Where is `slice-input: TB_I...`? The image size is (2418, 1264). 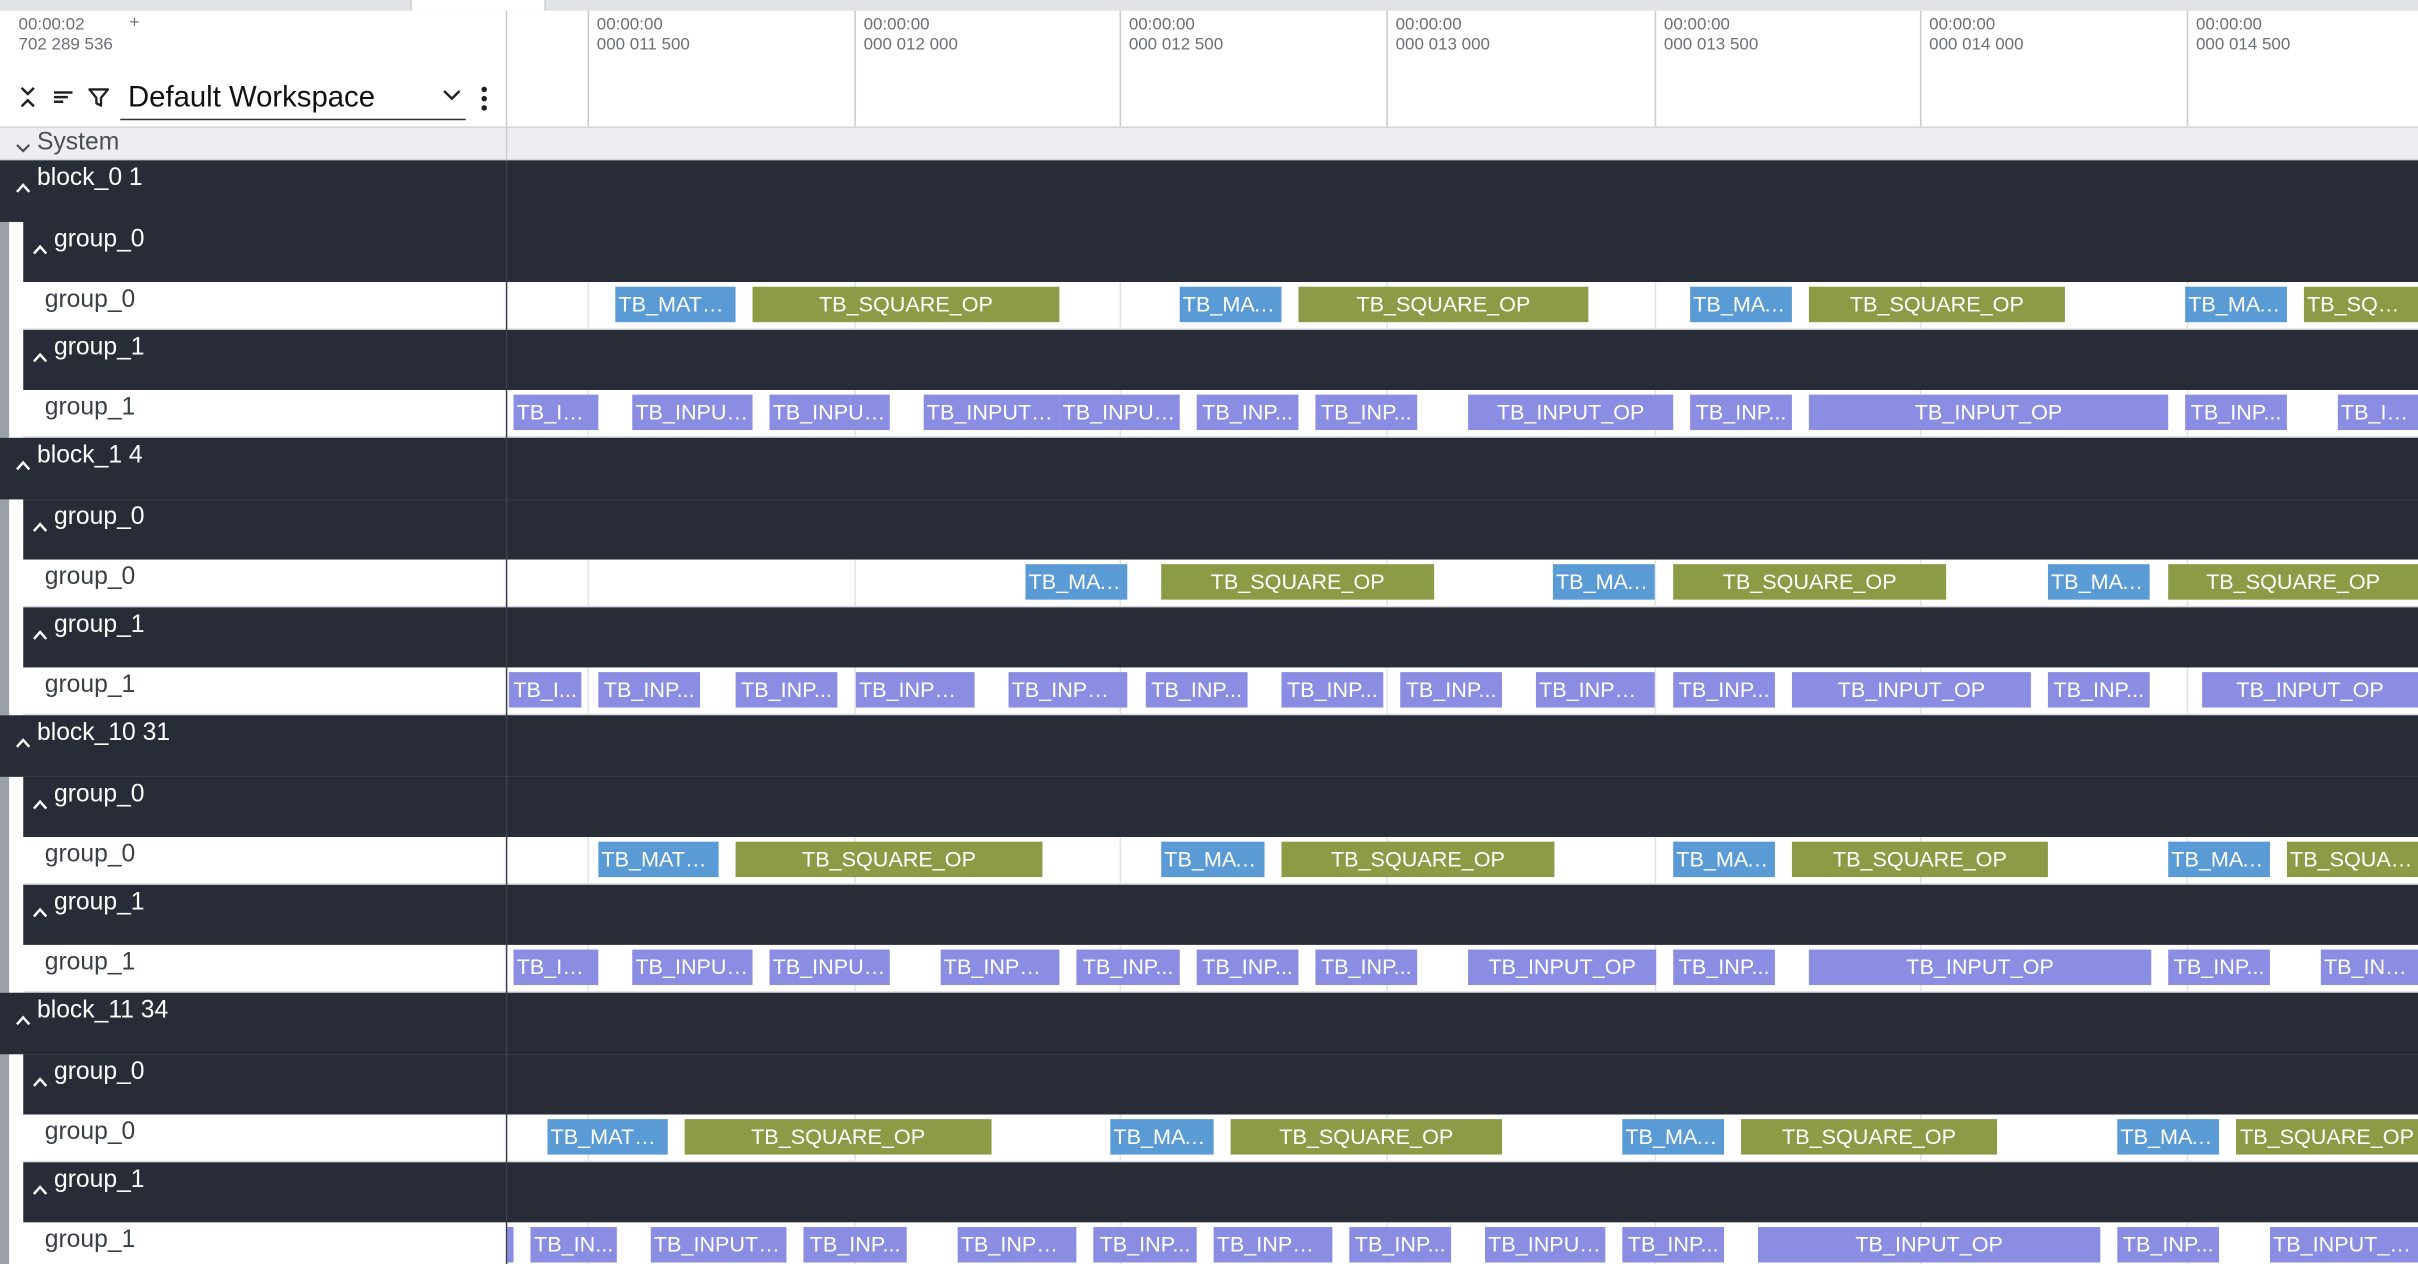
slice-input: TB_I... is located at coordinates (545, 690).